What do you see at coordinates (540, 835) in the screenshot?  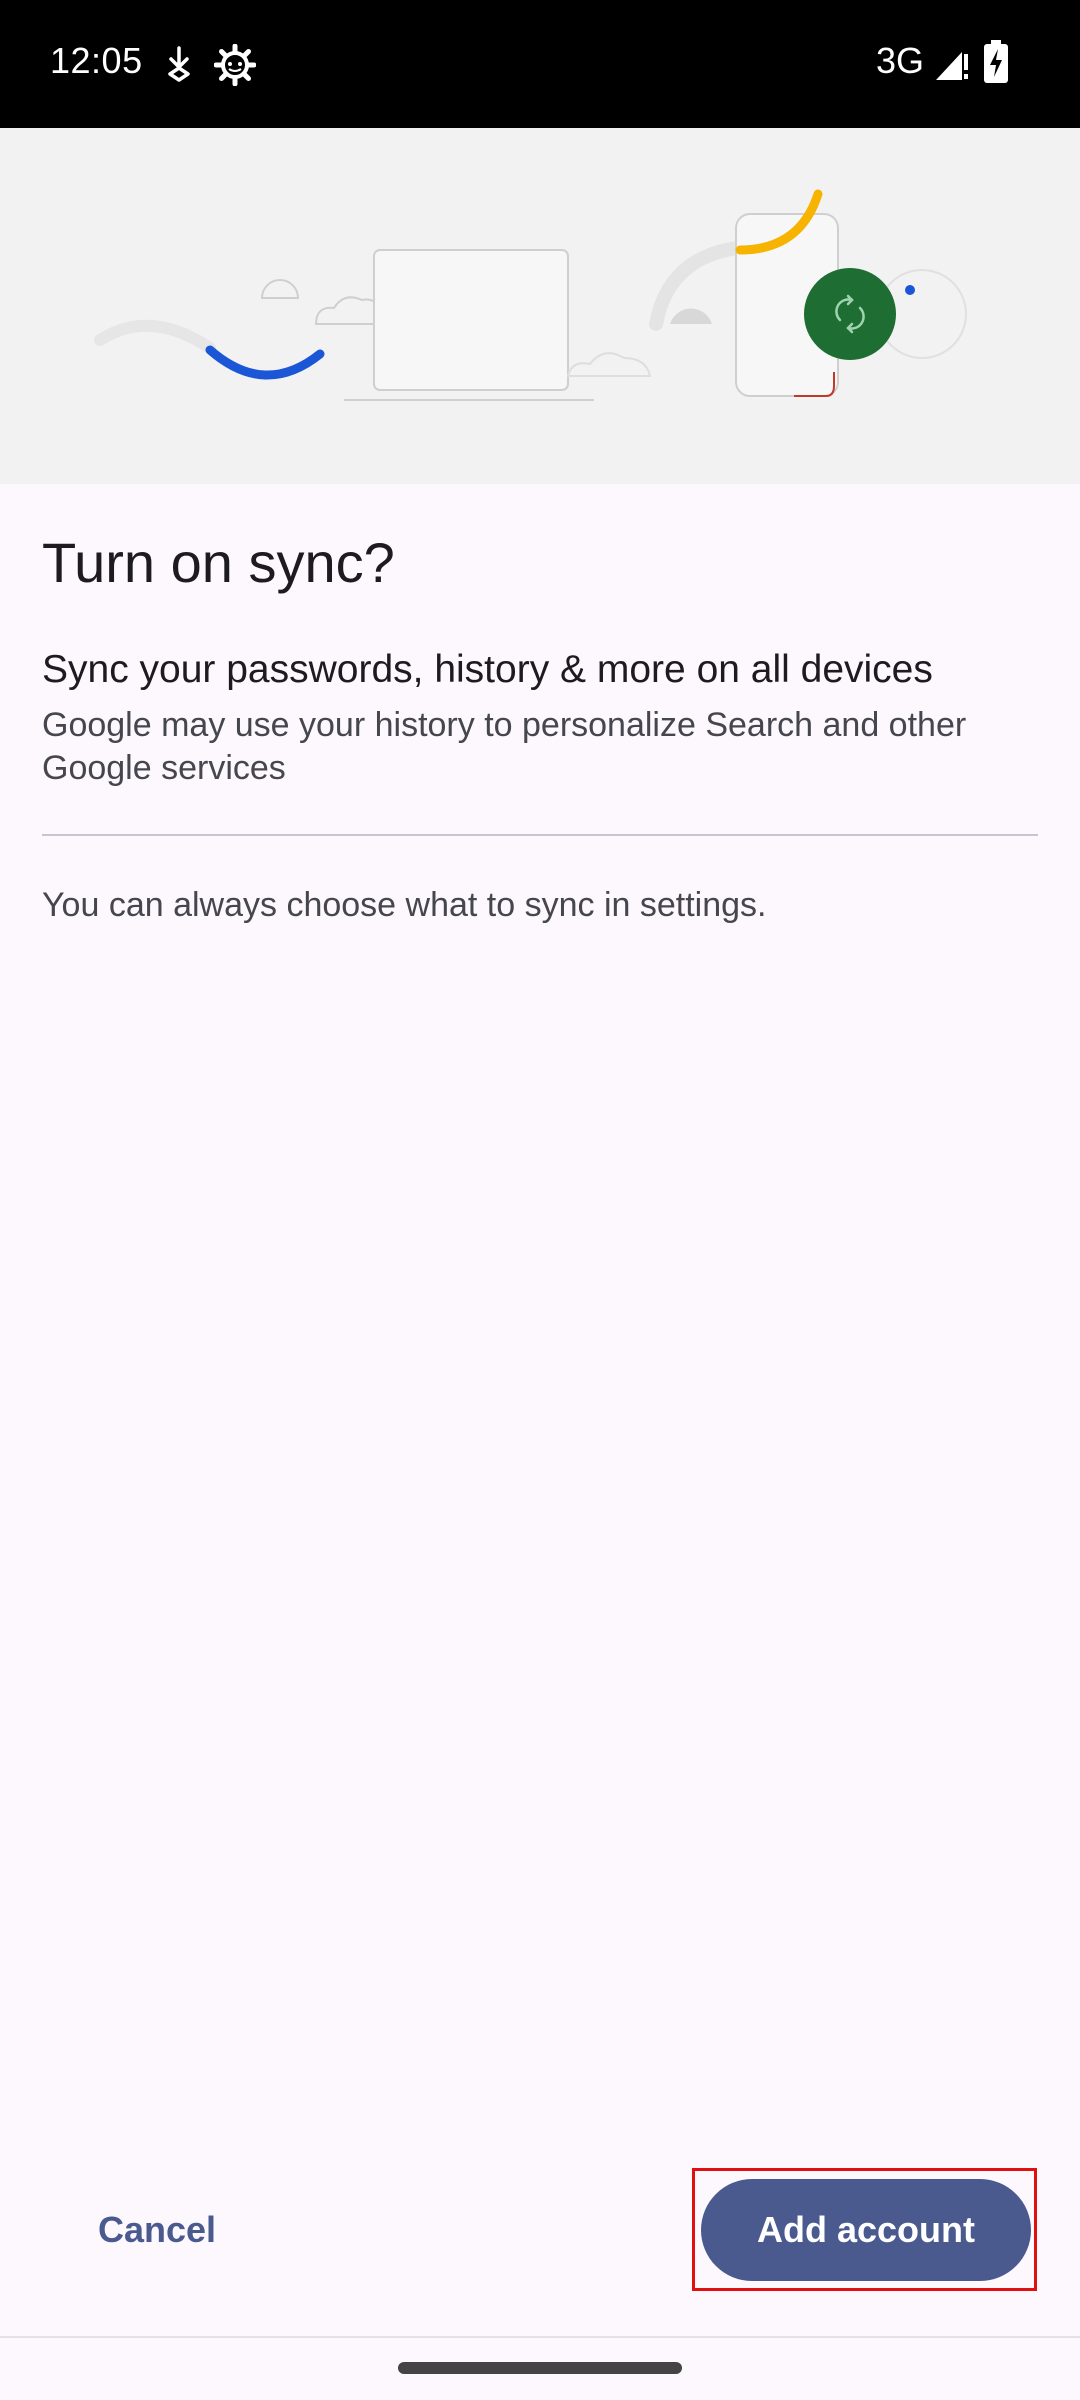 I see `section-divider` at bounding box center [540, 835].